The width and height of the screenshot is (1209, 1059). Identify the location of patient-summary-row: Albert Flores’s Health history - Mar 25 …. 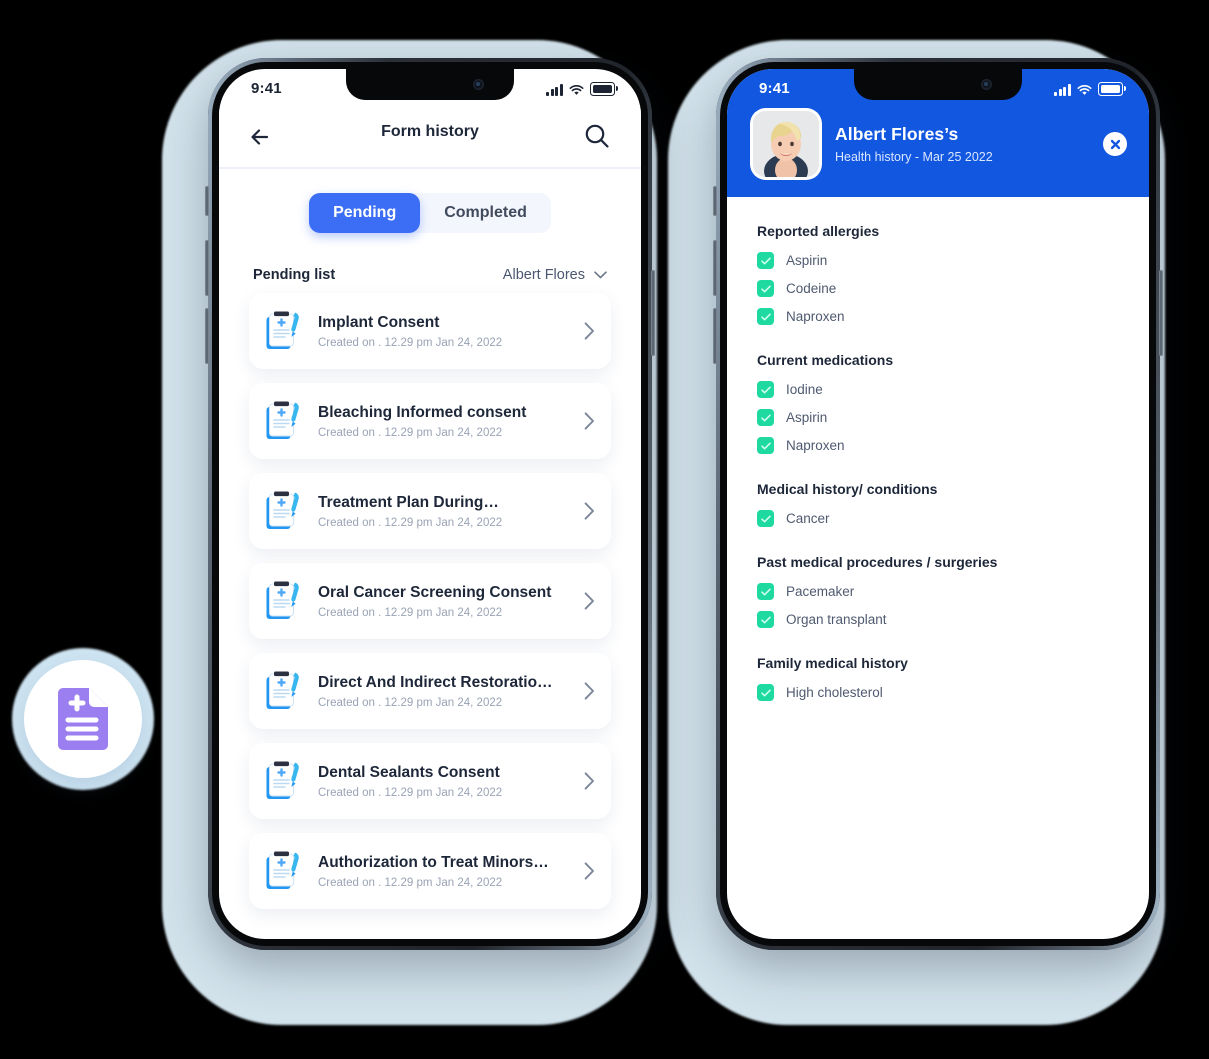
(938, 143).